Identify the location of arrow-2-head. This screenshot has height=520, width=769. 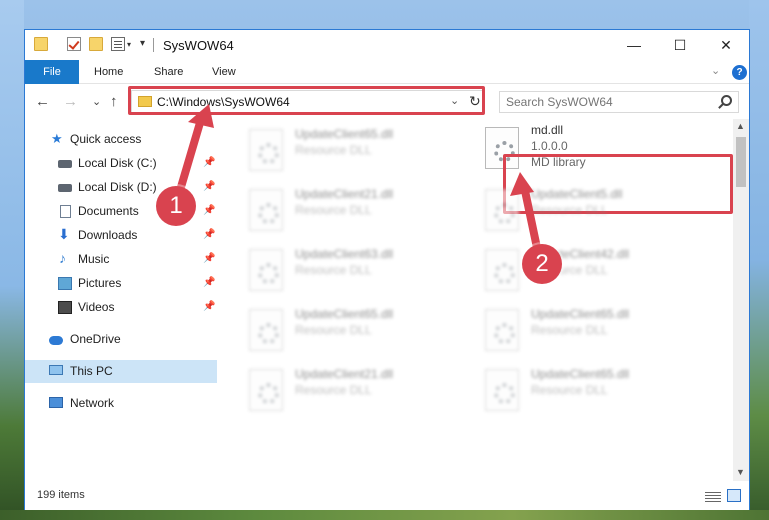
(522, 184).